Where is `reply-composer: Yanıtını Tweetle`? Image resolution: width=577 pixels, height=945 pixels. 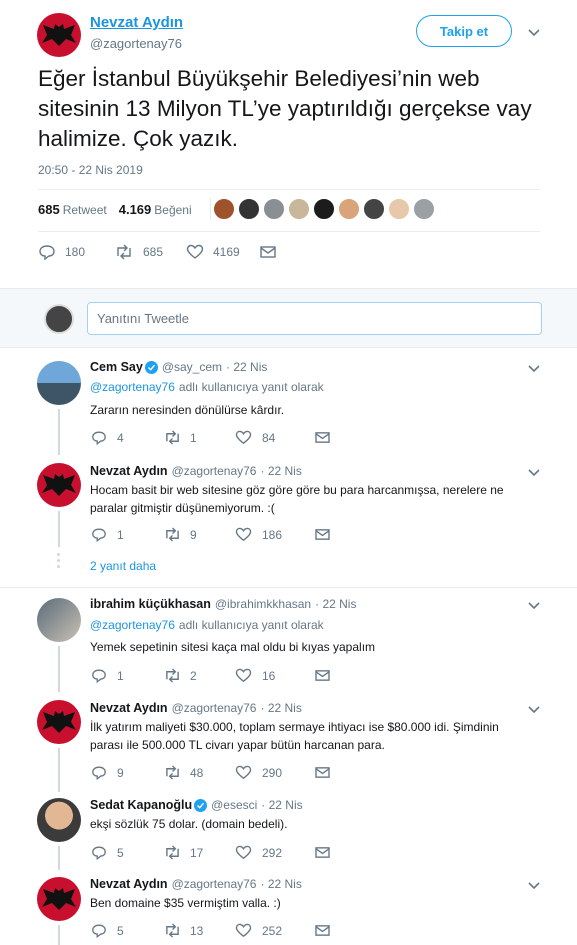 reply-composer: Yanıtını Tweetle is located at coordinates (288, 318).